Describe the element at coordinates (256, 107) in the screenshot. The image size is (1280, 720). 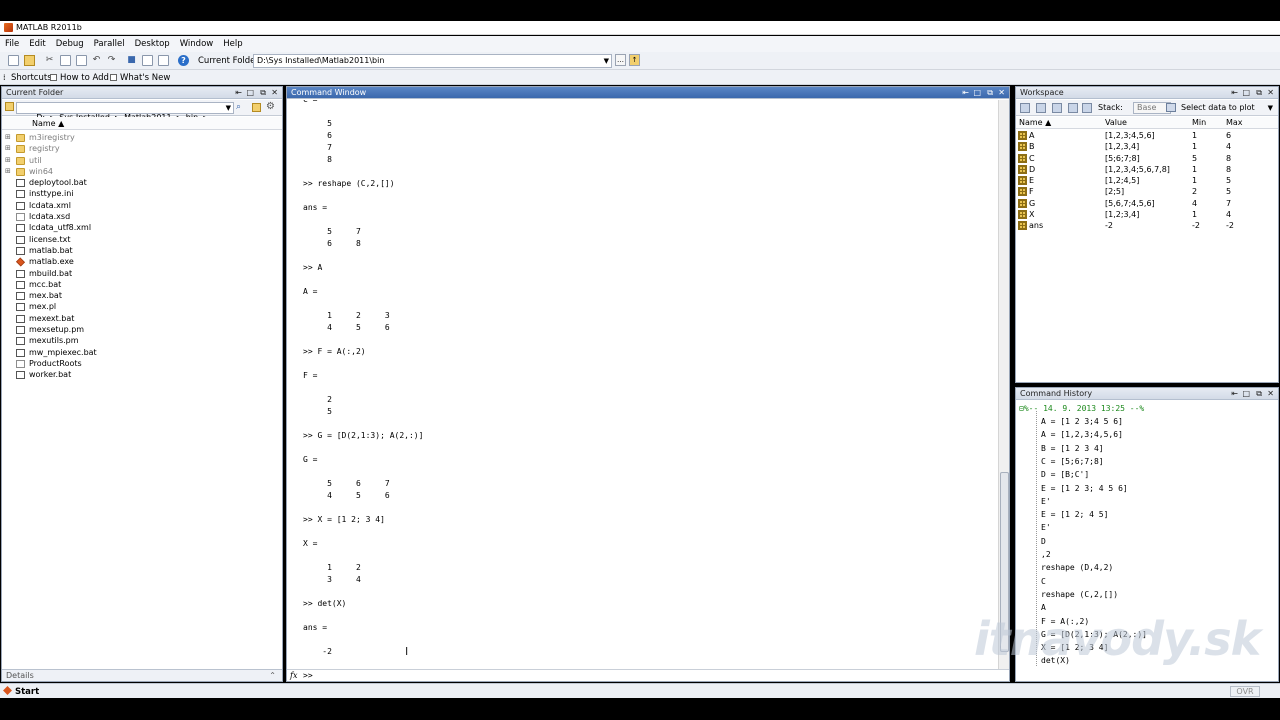
I see `up-folder-icon` at that location.